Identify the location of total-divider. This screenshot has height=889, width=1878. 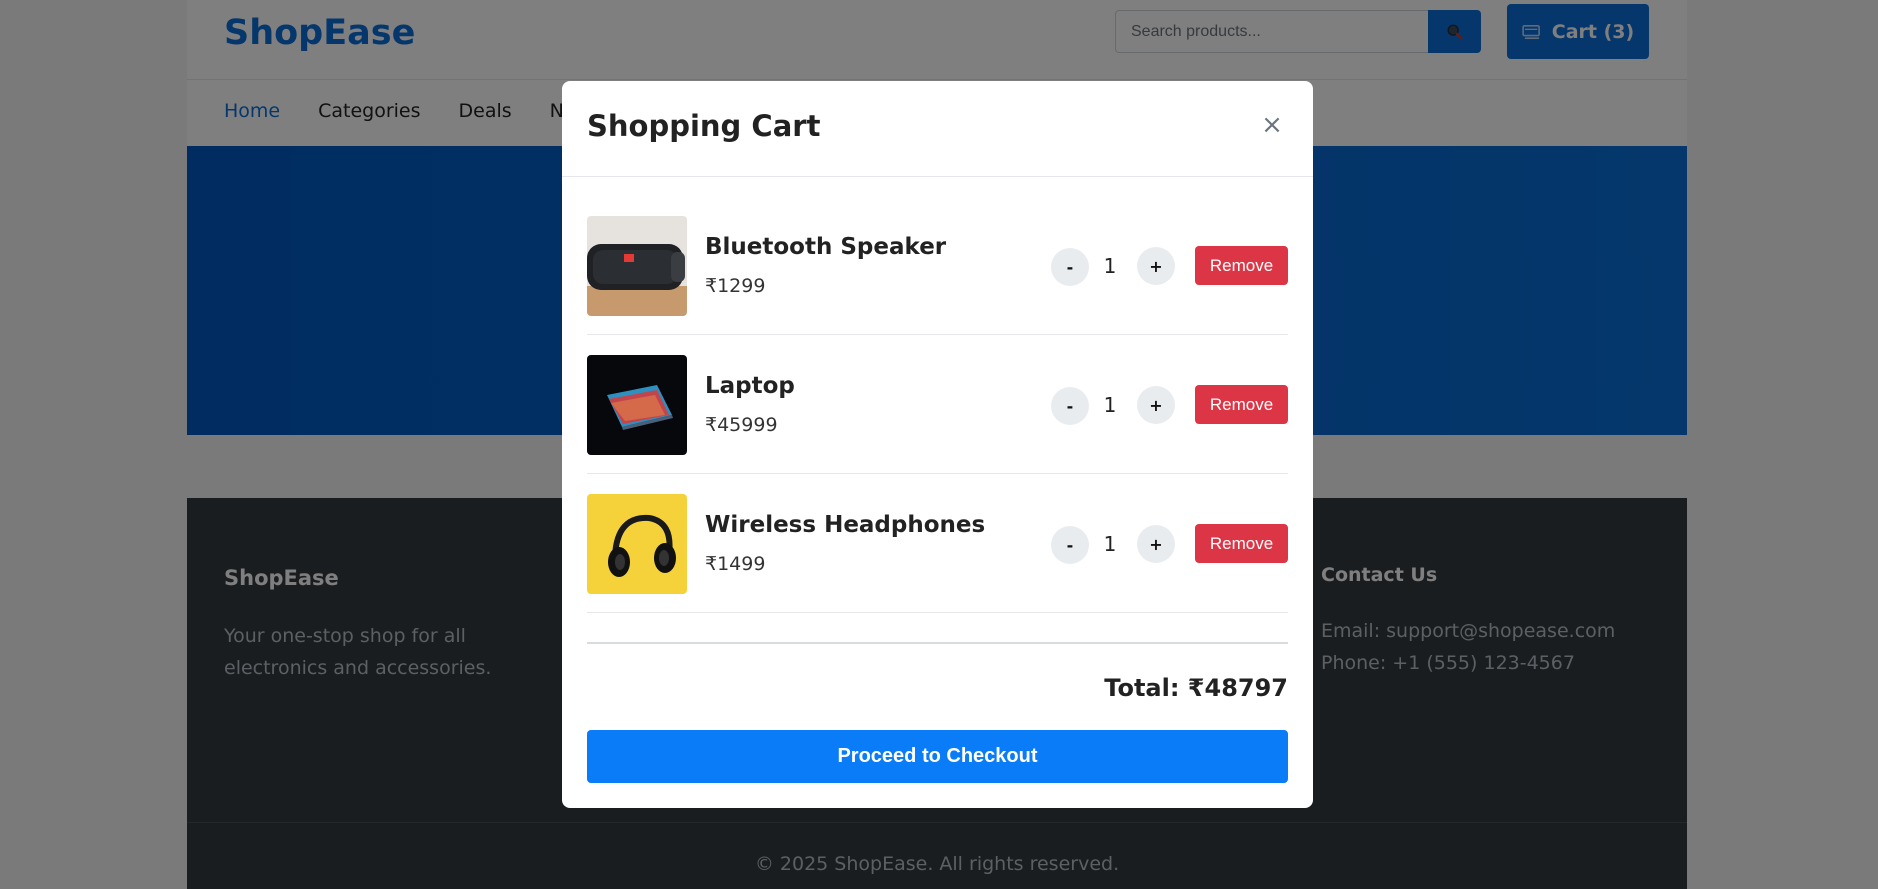
(937, 643).